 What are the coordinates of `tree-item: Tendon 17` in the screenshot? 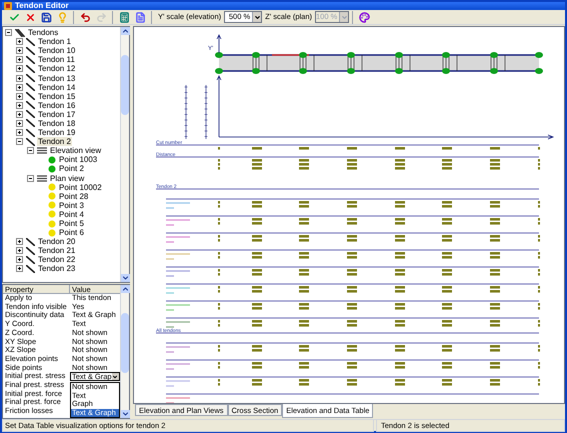 It's located at (56, 114).